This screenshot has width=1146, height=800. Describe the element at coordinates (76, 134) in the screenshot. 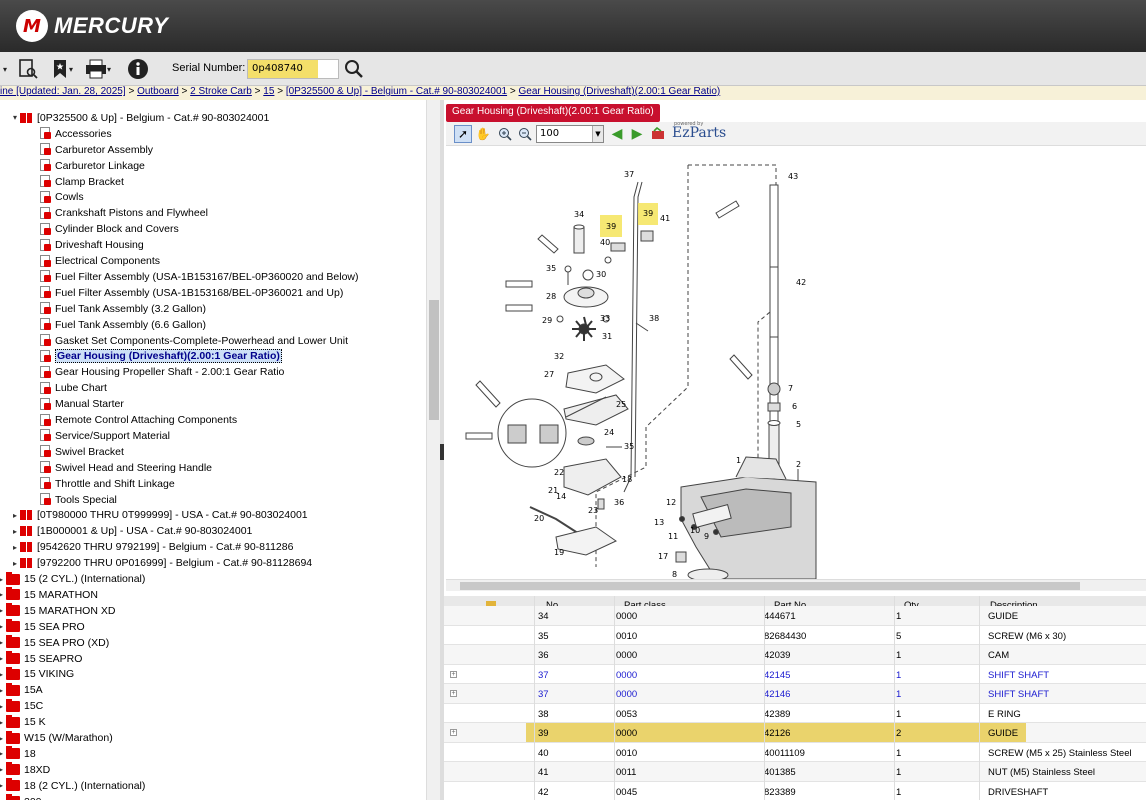

I see `tree-node-section: Accessories` at that location.